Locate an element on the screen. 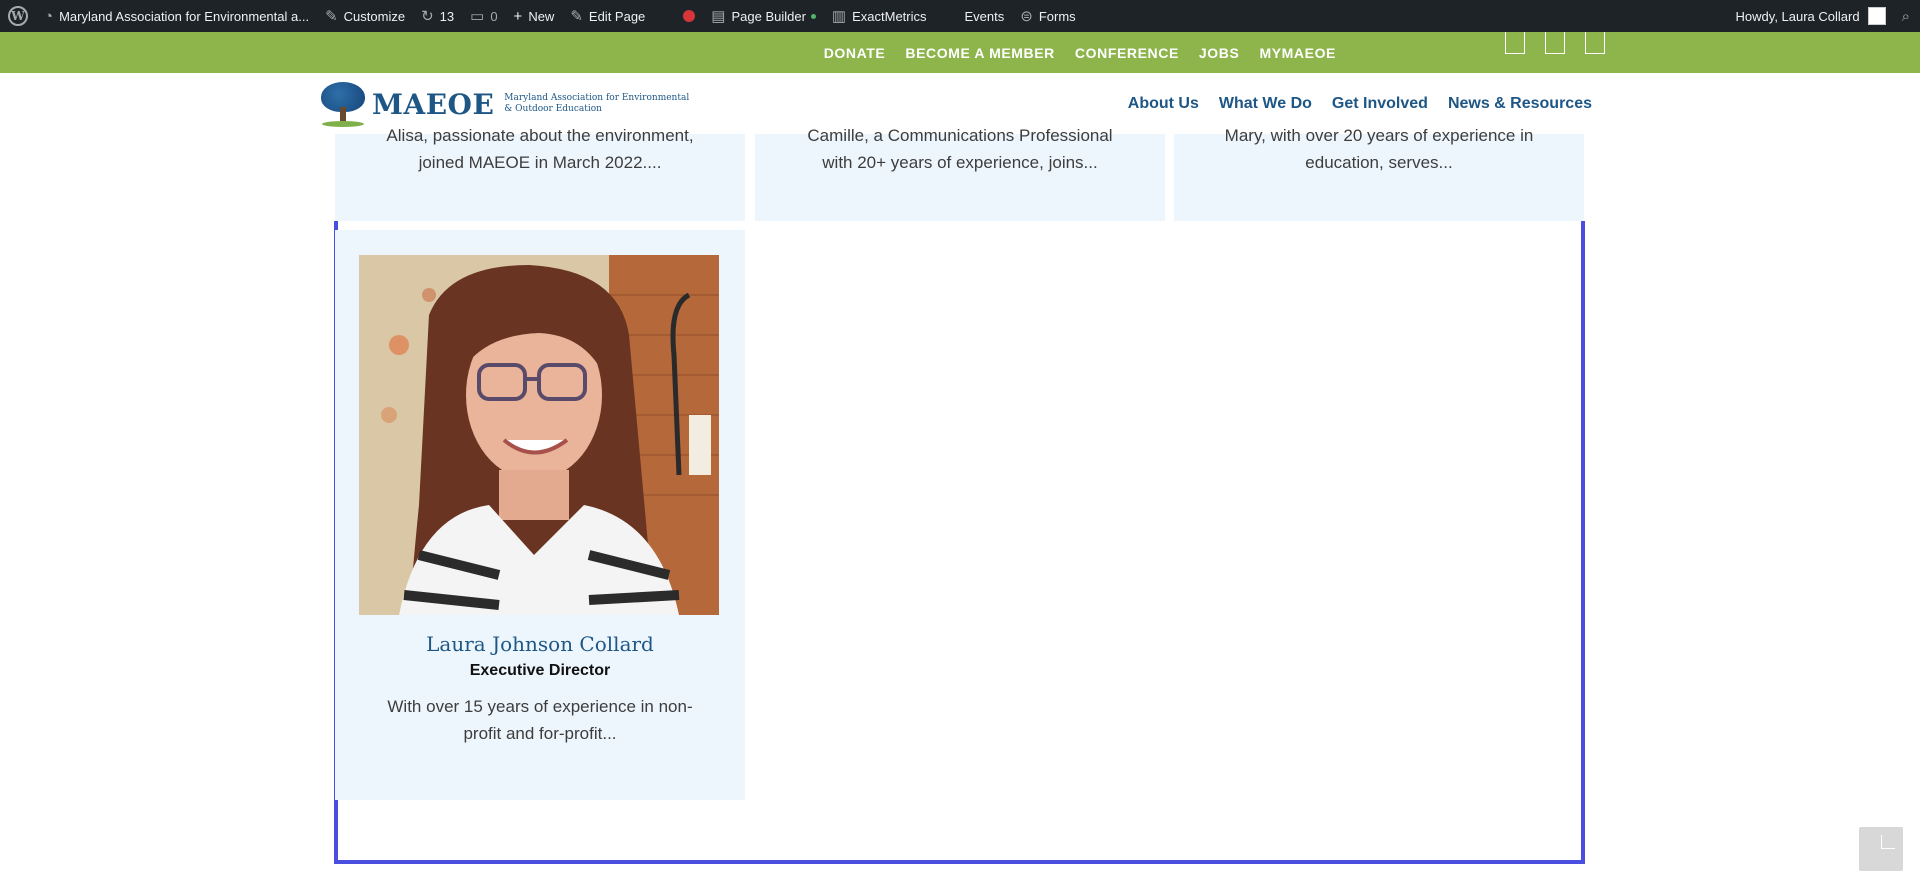 The image size is (1920, 878). excerpt-line: Camille, a Communications Professional is located at coordinates (960, 135).